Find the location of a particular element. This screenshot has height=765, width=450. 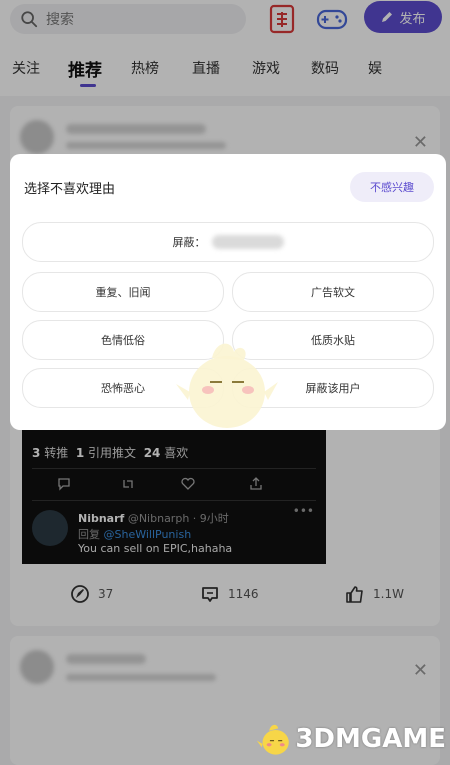

blurred-keyword is located at coordinates (247, 242).